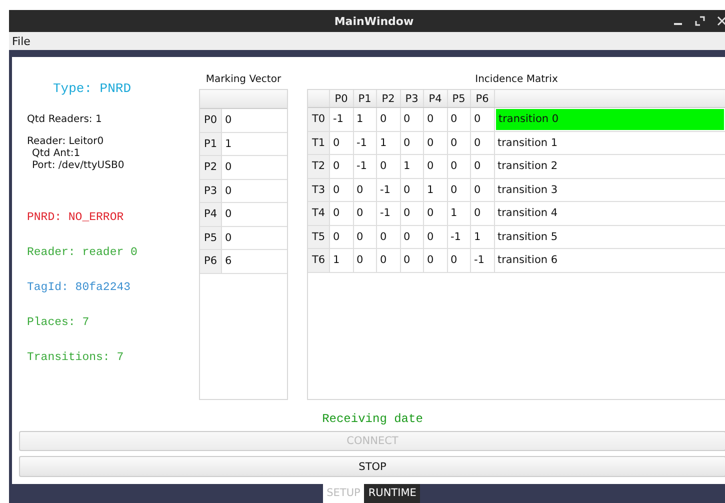 The image size is (725, 503). I want to click on table-title: Marking Vector, so click(244, 80).